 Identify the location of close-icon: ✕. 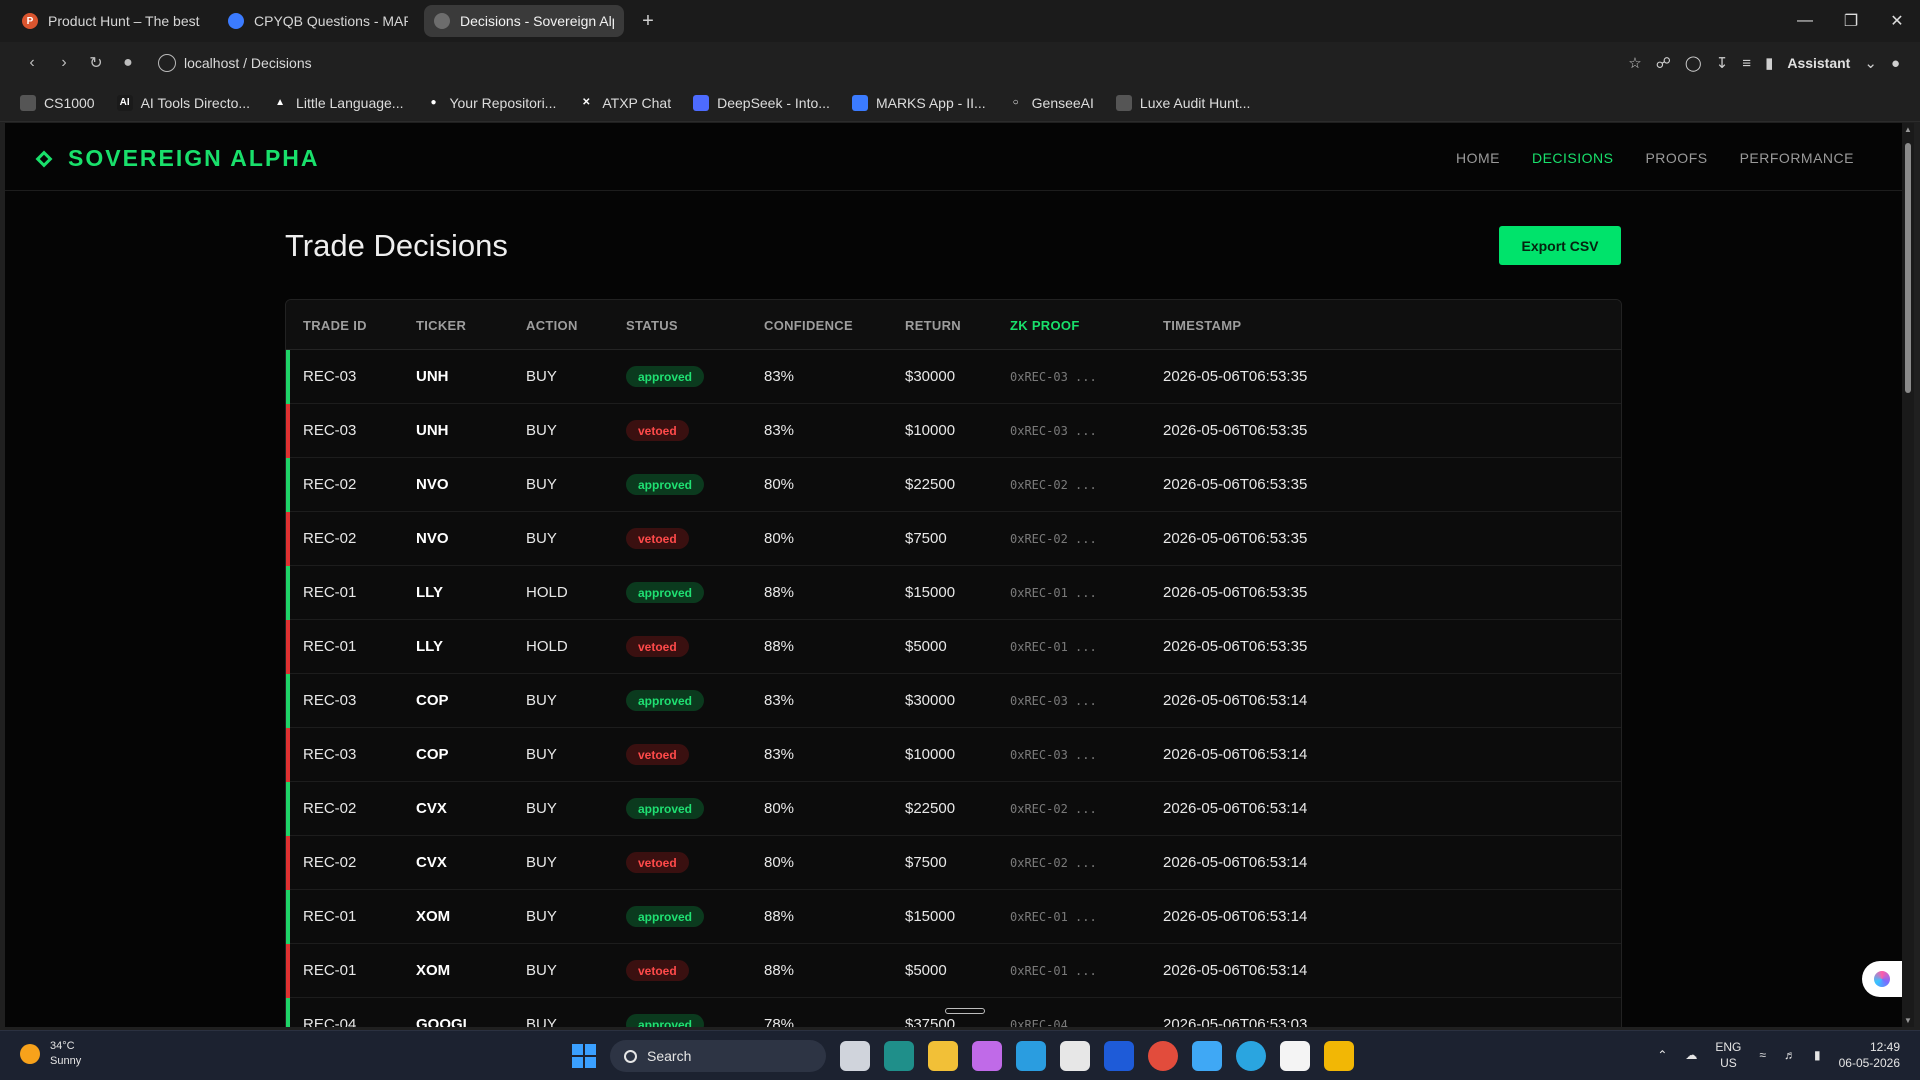
(1897, 21).